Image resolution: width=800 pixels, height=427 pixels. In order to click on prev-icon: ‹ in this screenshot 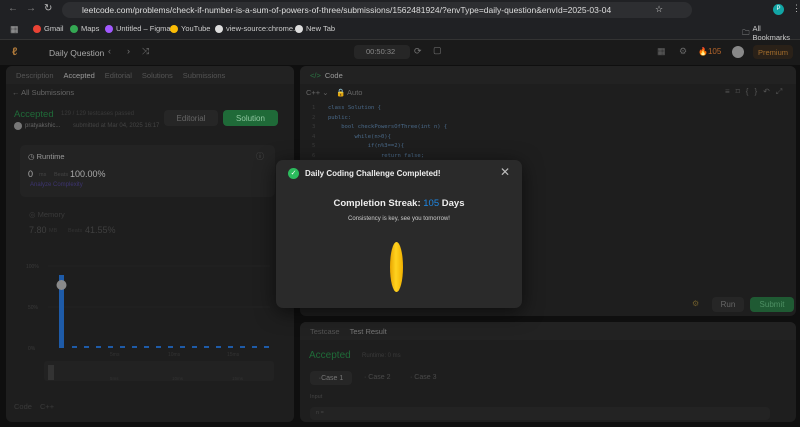, I will do `click(109, 51)`.